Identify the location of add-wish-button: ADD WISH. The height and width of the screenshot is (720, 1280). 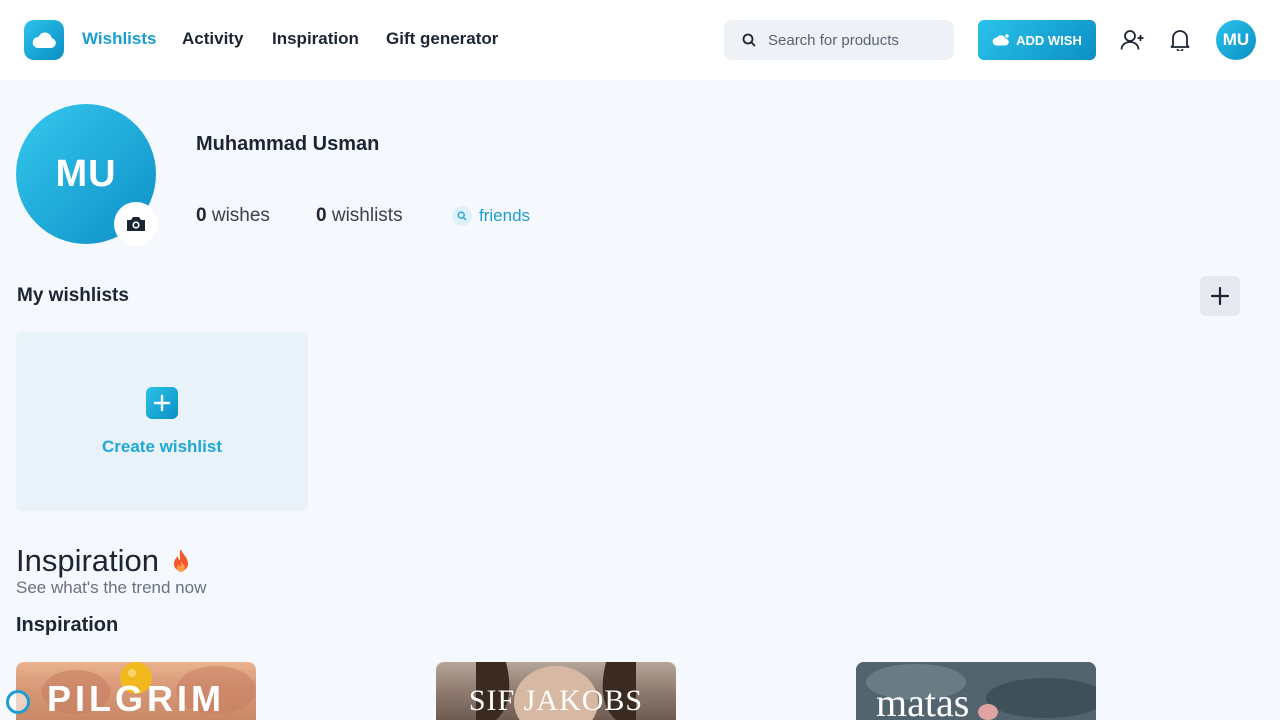
(1037, 40).